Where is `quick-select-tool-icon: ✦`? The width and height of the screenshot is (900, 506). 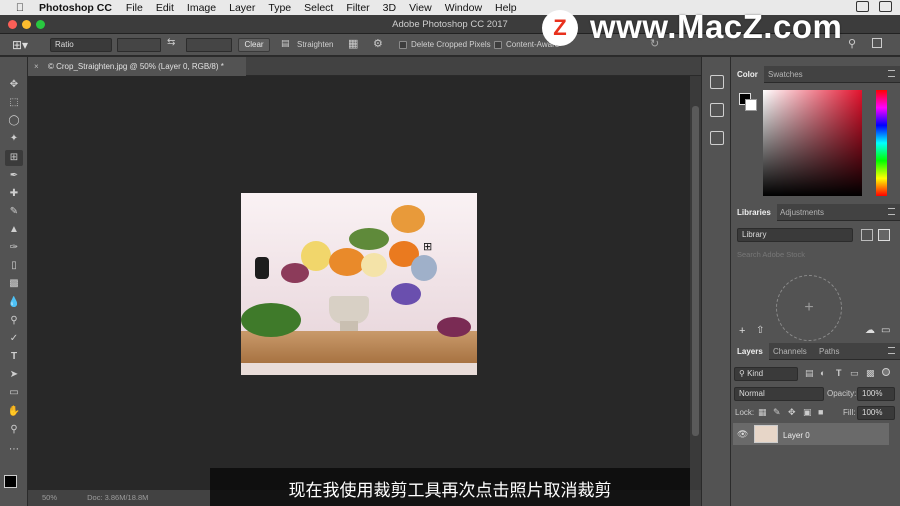
quick-select-tool-icon: ✦ is located at coordinates (14, 139).